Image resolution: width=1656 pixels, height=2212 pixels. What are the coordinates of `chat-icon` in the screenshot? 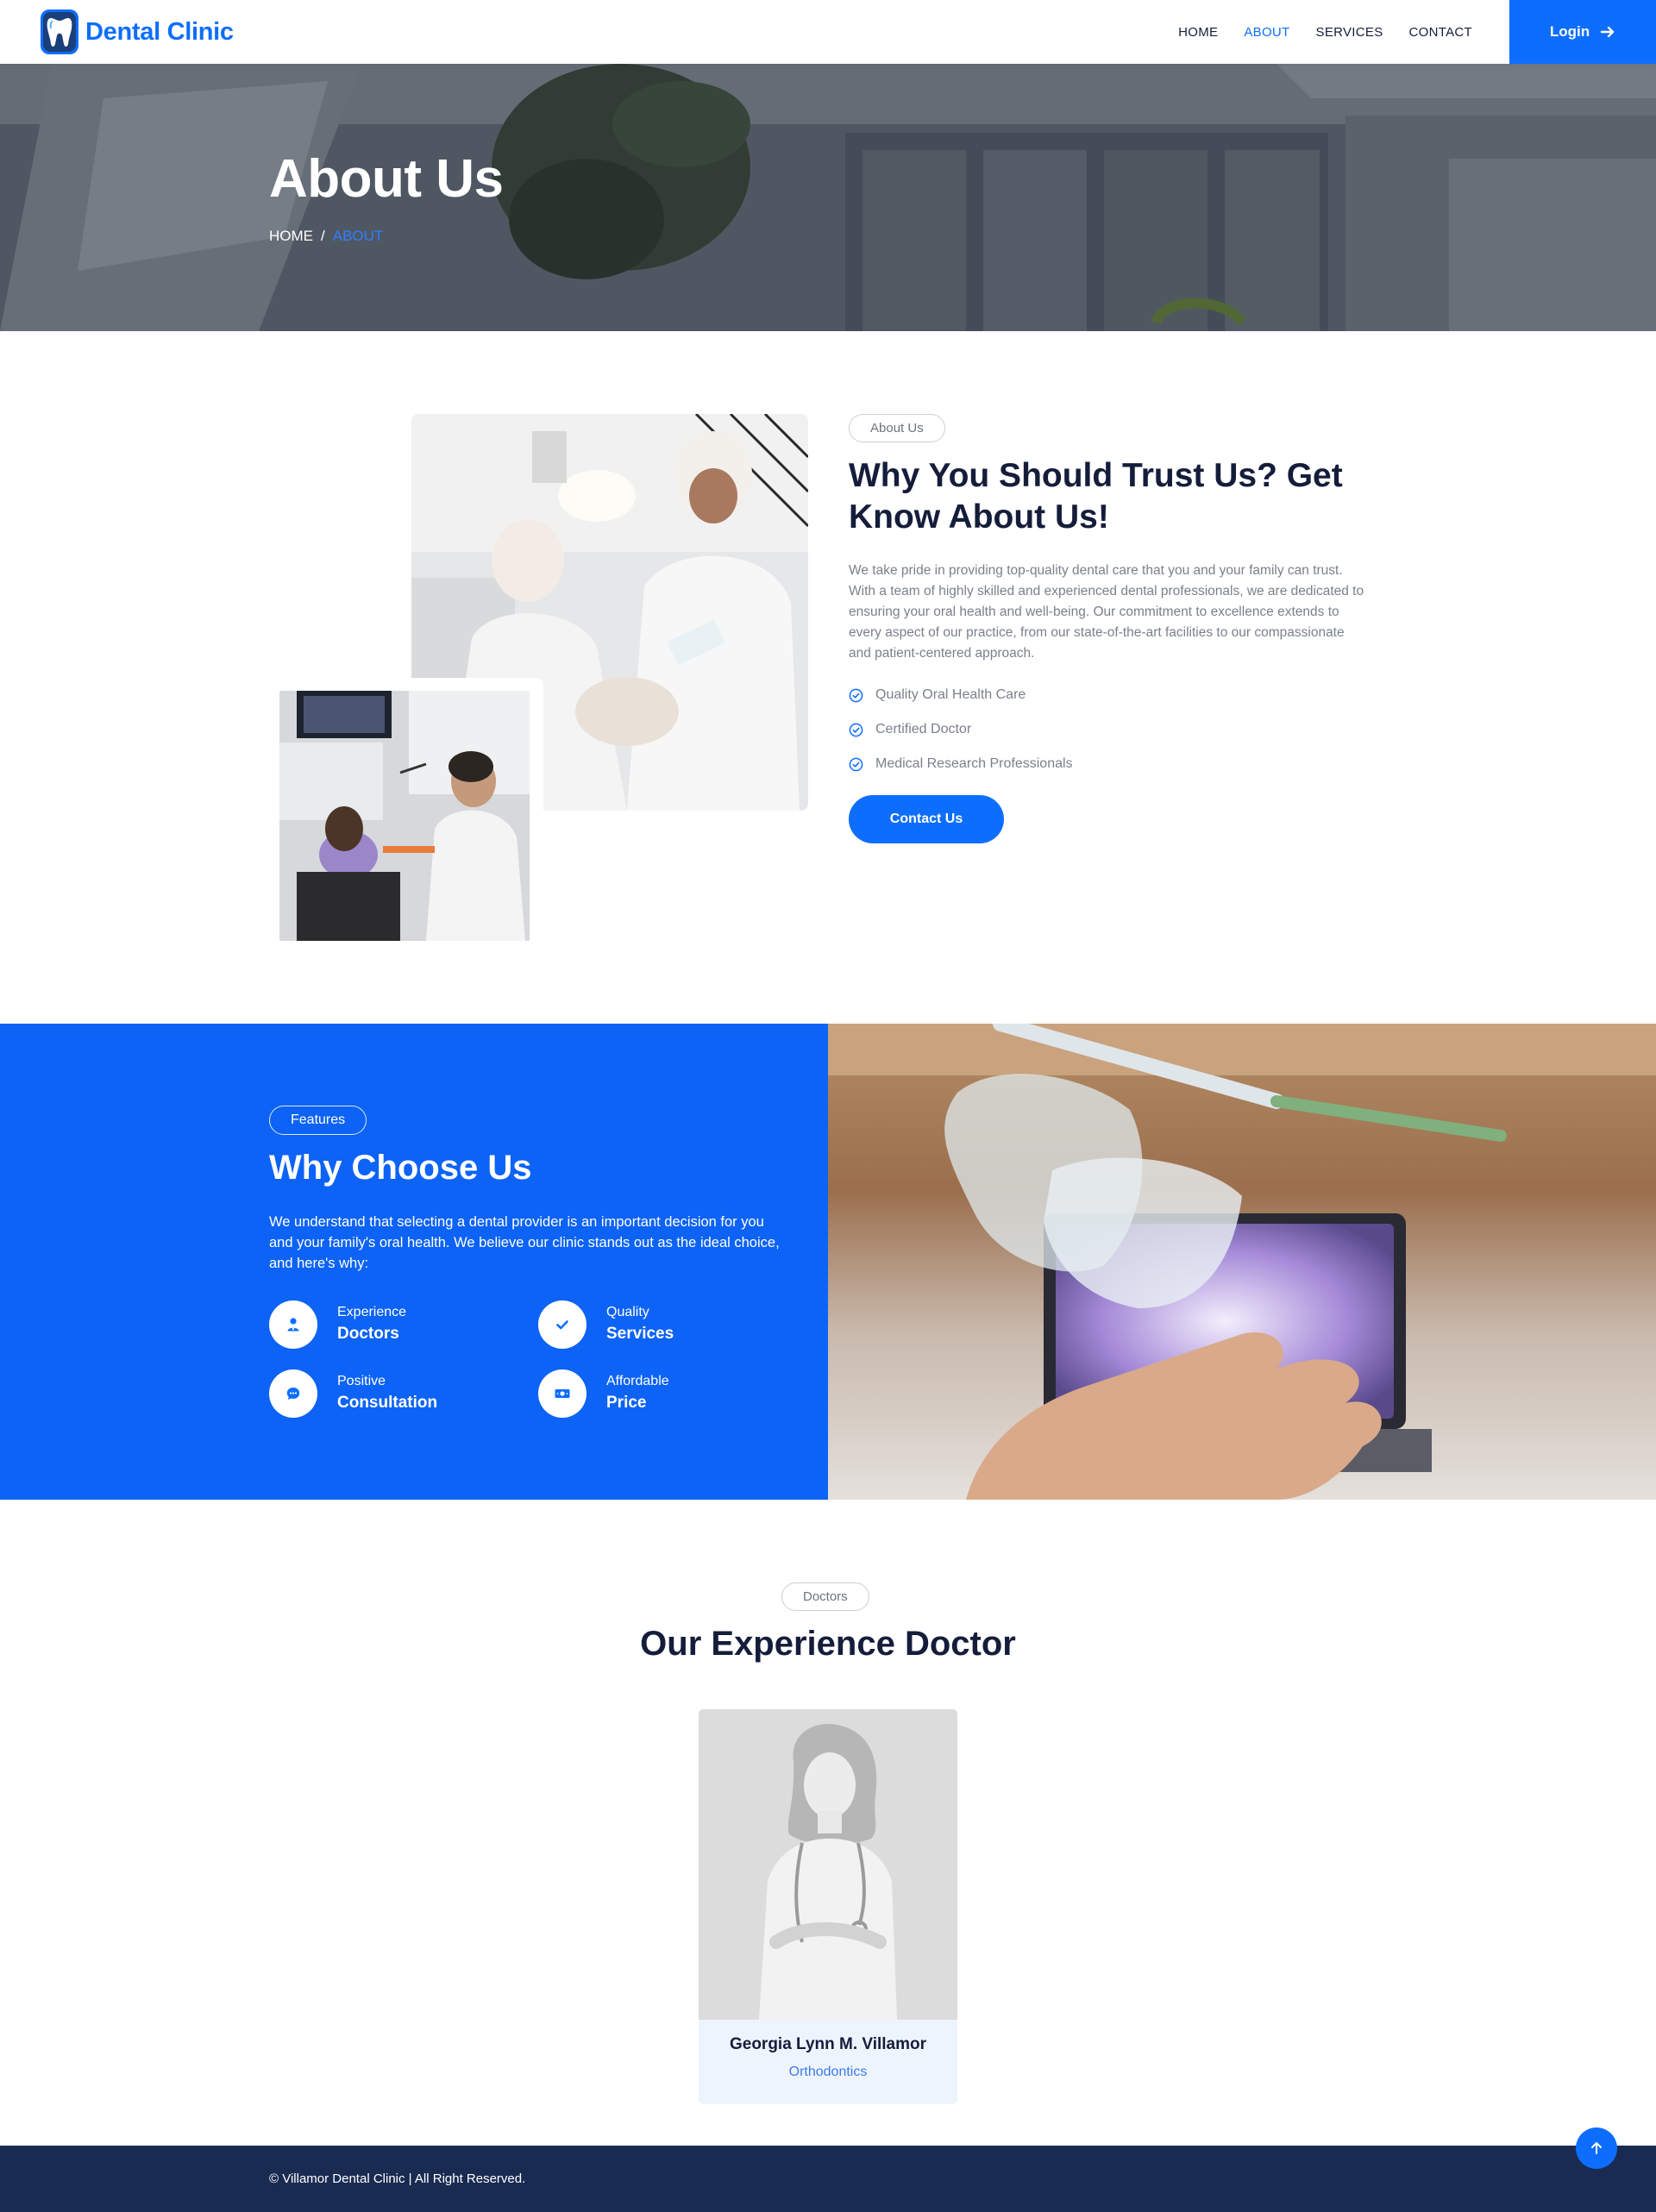 It's located at (293, 1394).